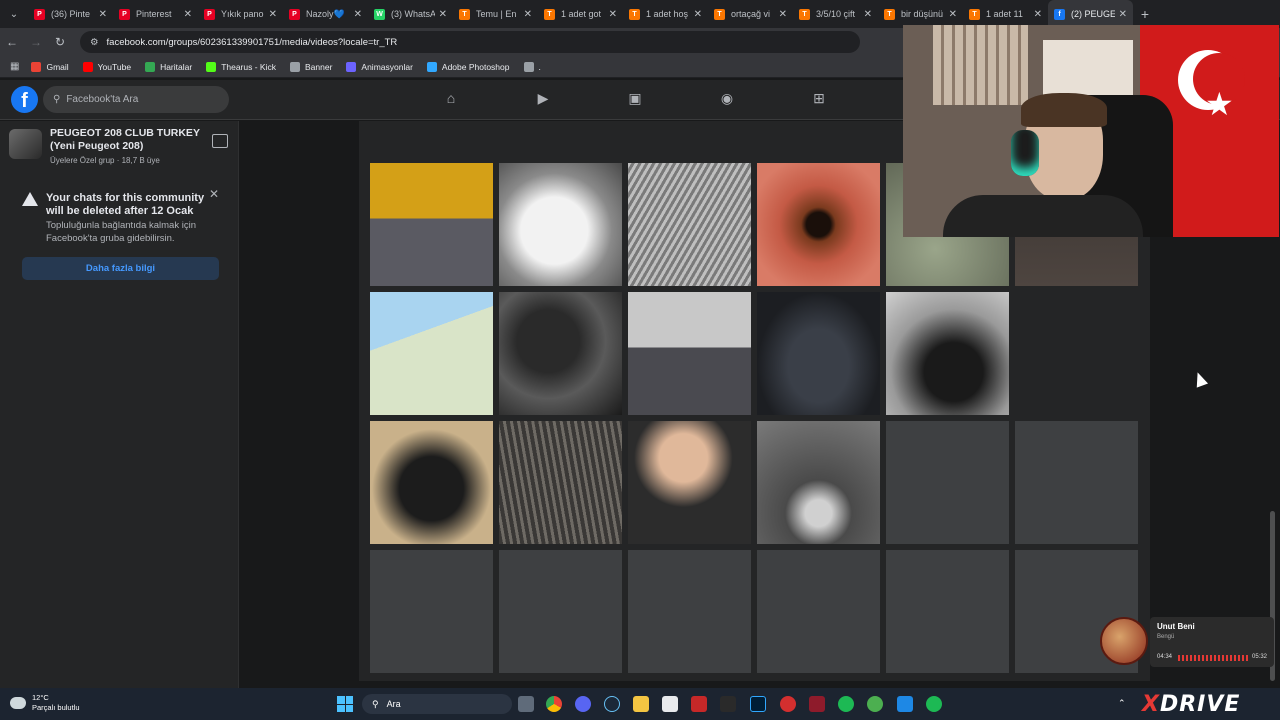 The height and width of the screenshot is (720, 1280). What do you see at coordinates (310, 66) in the screenshot?
I see `bookmark-item: Banner` at bounding box center [310, 66].